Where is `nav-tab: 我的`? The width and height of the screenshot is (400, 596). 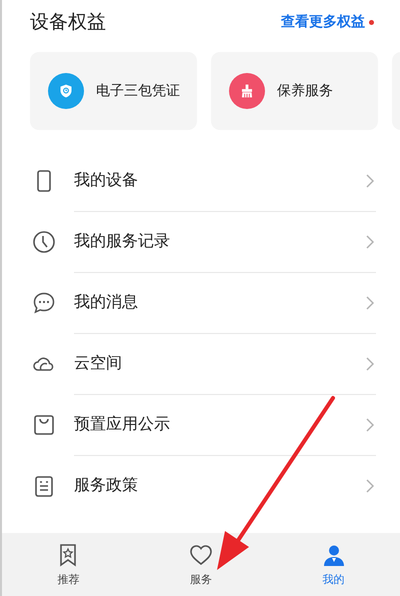 nav-tab: 我的 is located at coordinates (333, 564).